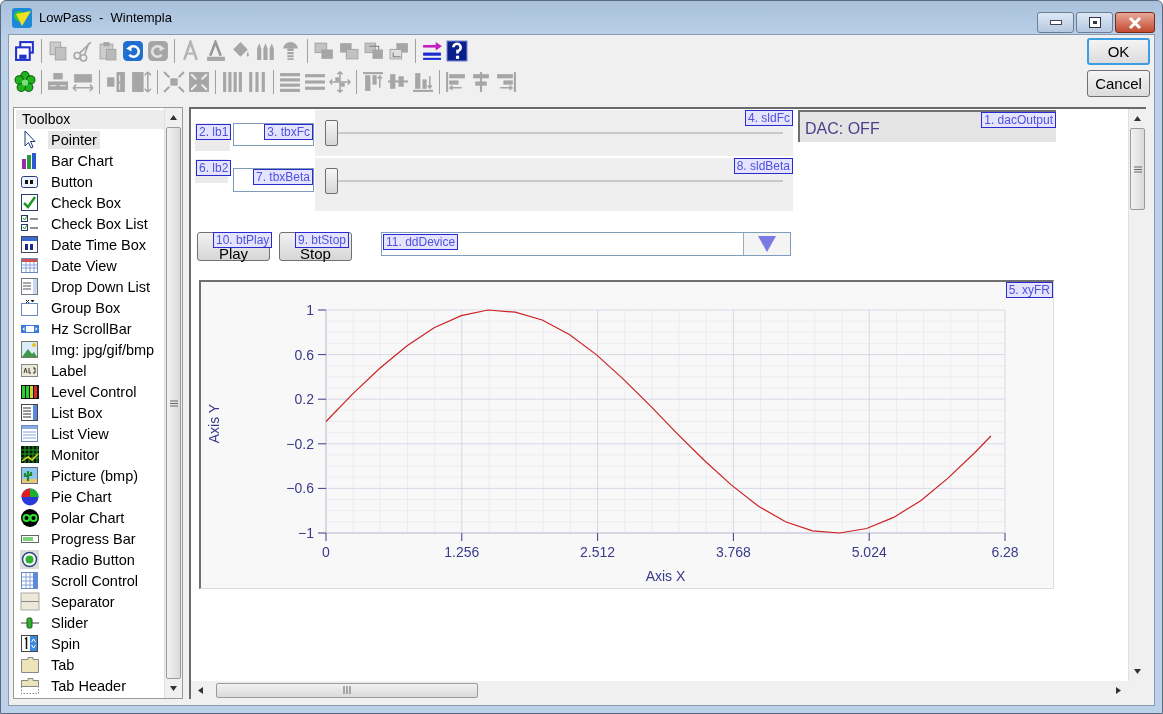 The image size is (1163, 714). What do you see at coordinates (84, 265) in the screenshot?
I see `toolbox-item: Date View` at bounding box center [84, 265].